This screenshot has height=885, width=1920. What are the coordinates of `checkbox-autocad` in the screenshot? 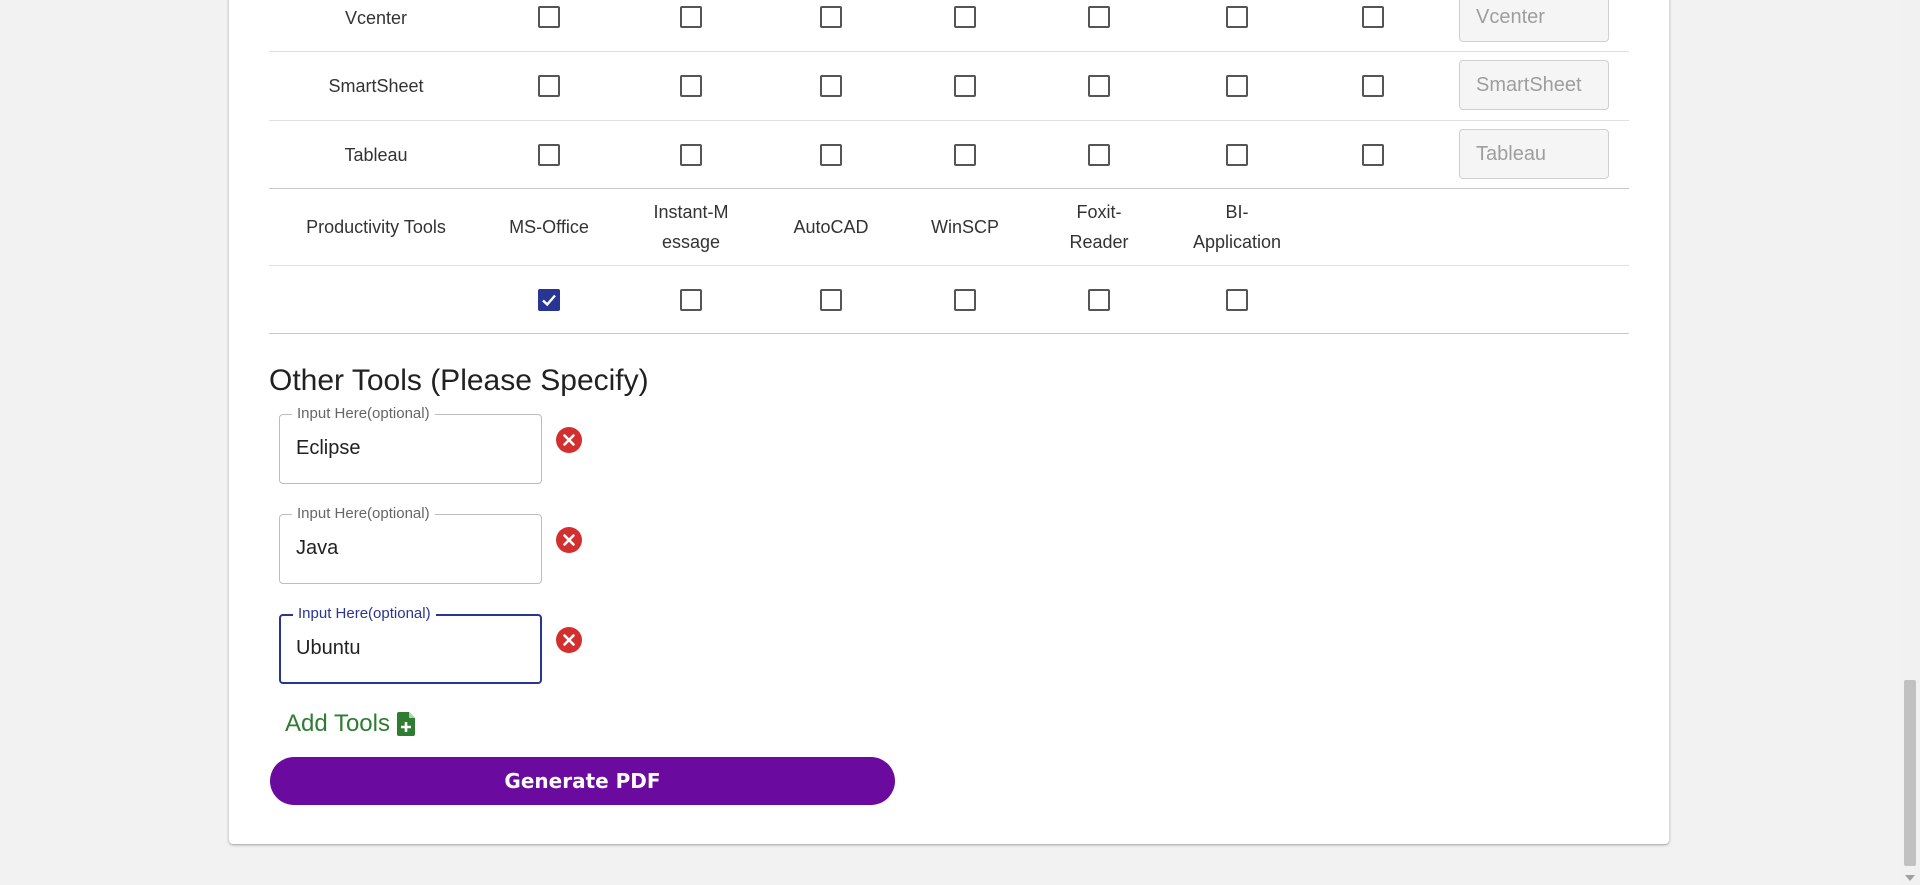 It's located at (831, 300).